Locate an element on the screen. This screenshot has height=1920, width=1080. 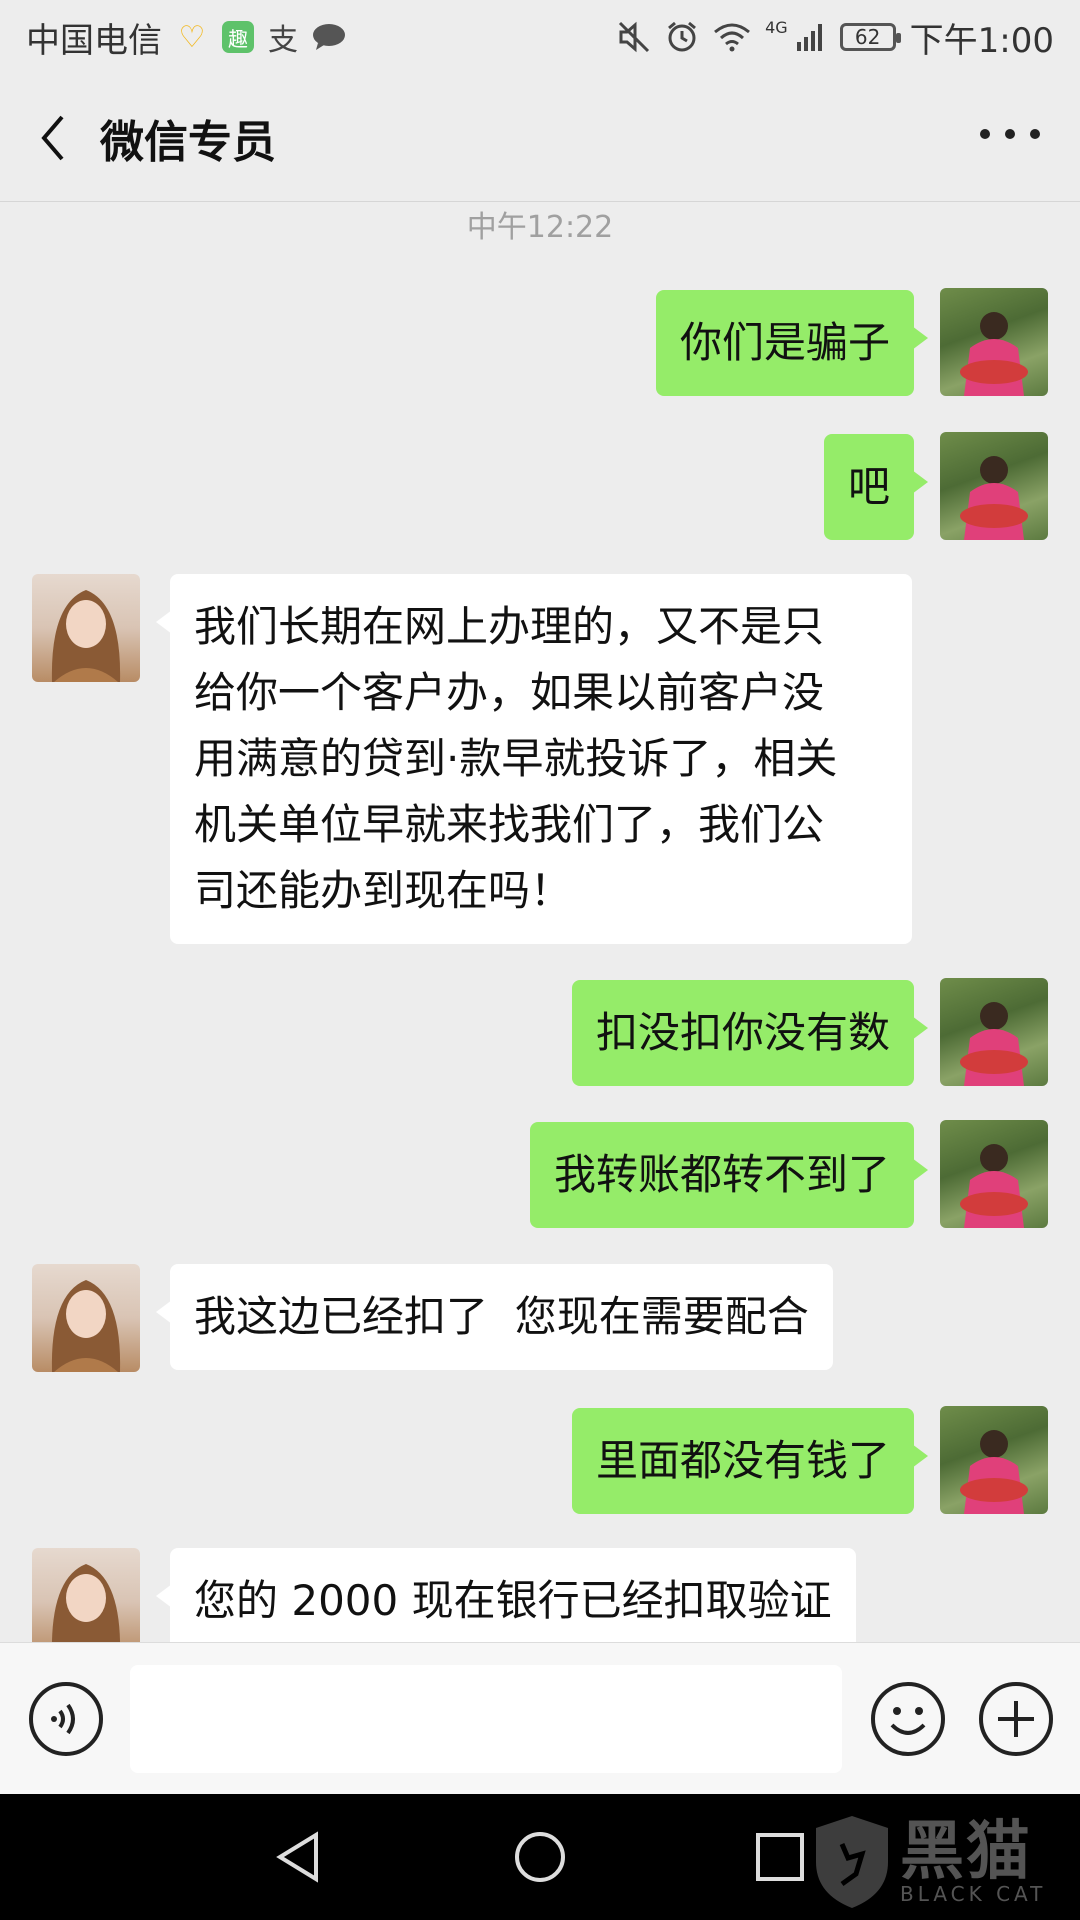
emoji-icon is located at coordinates (908, 1719).